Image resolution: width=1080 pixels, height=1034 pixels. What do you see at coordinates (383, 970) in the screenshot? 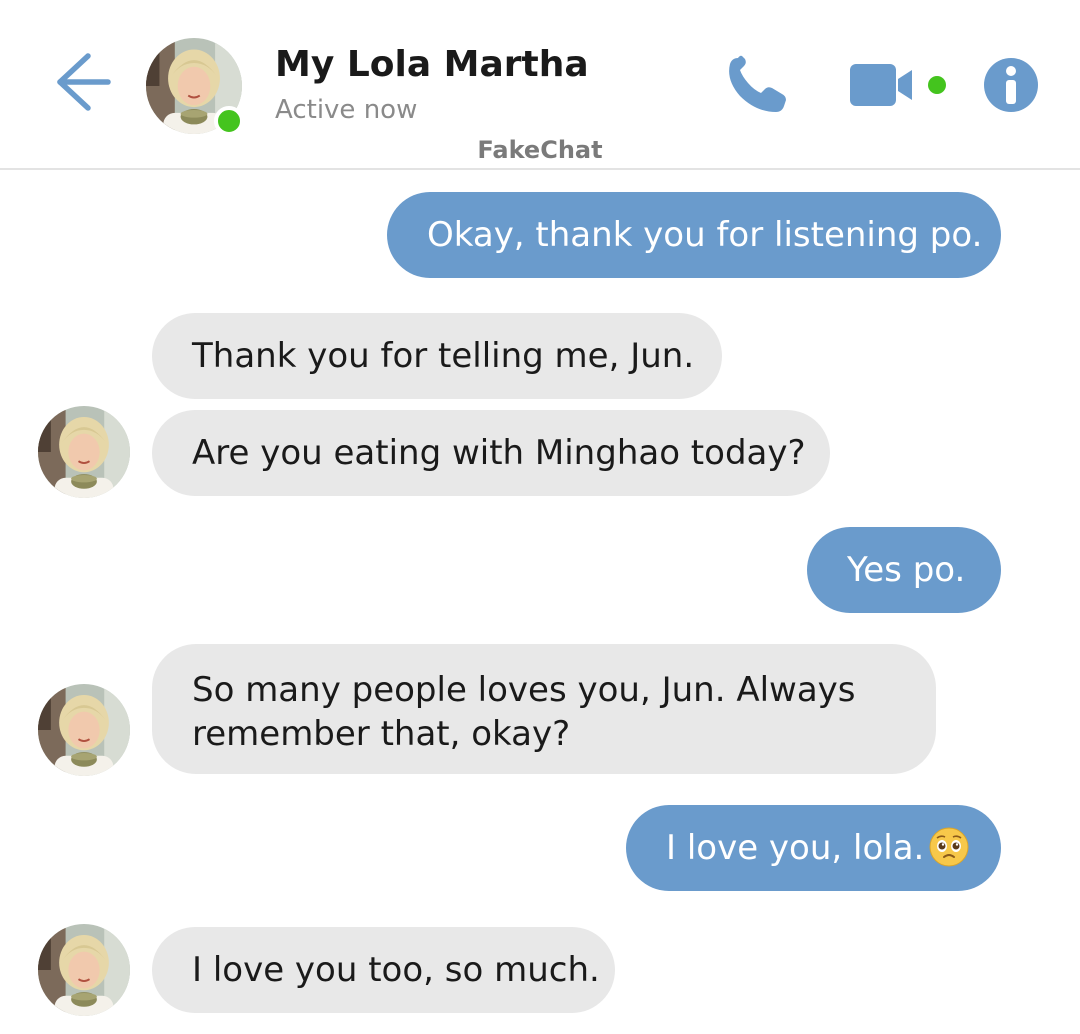
I see `incoming-message: I love you too, so much.` at bounding box center [383, 970].